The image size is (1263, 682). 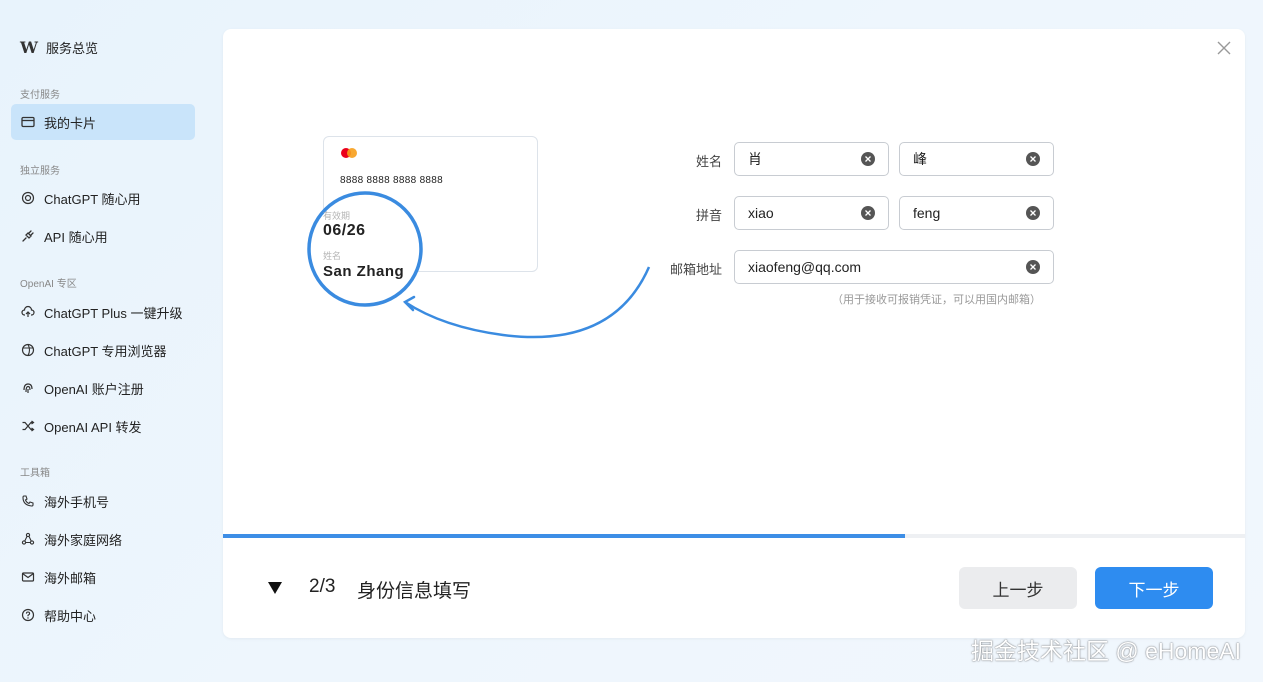 I want to click on section-label-tools: 工具箱, so click(x=35, y=473).